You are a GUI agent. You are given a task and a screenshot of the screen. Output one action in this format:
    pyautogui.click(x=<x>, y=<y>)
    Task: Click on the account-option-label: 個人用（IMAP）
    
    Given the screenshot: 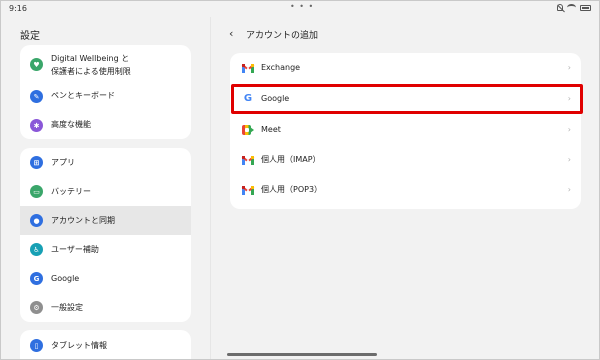 What is the action you would take?
    pyautogui.click(x=291, y=159)
    